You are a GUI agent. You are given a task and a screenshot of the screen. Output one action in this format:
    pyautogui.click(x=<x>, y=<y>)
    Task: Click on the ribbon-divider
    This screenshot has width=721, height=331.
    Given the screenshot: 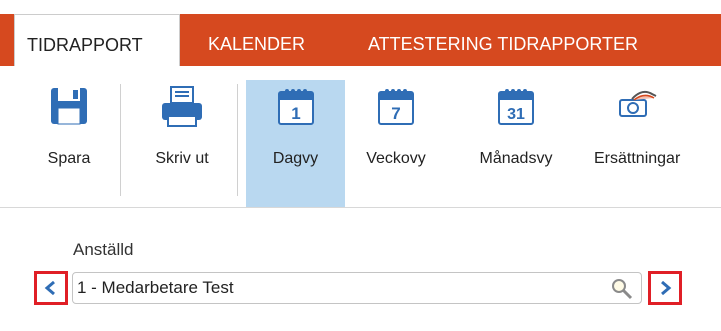 What is the action you would take?
    pyautogui.click(x=360, y=207)
    